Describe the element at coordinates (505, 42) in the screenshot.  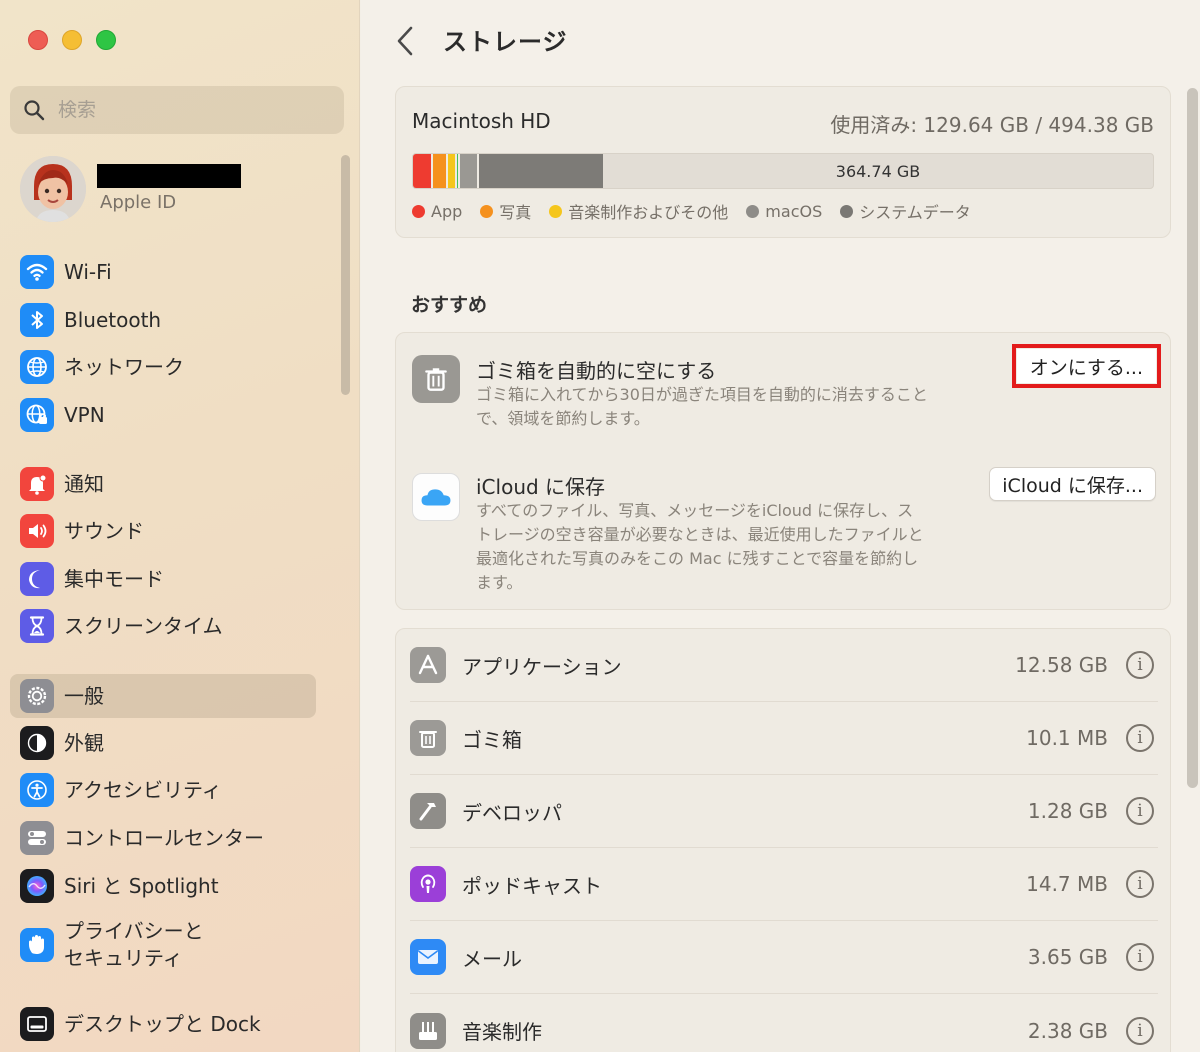
I see `page-title: ストレージ` at that location.